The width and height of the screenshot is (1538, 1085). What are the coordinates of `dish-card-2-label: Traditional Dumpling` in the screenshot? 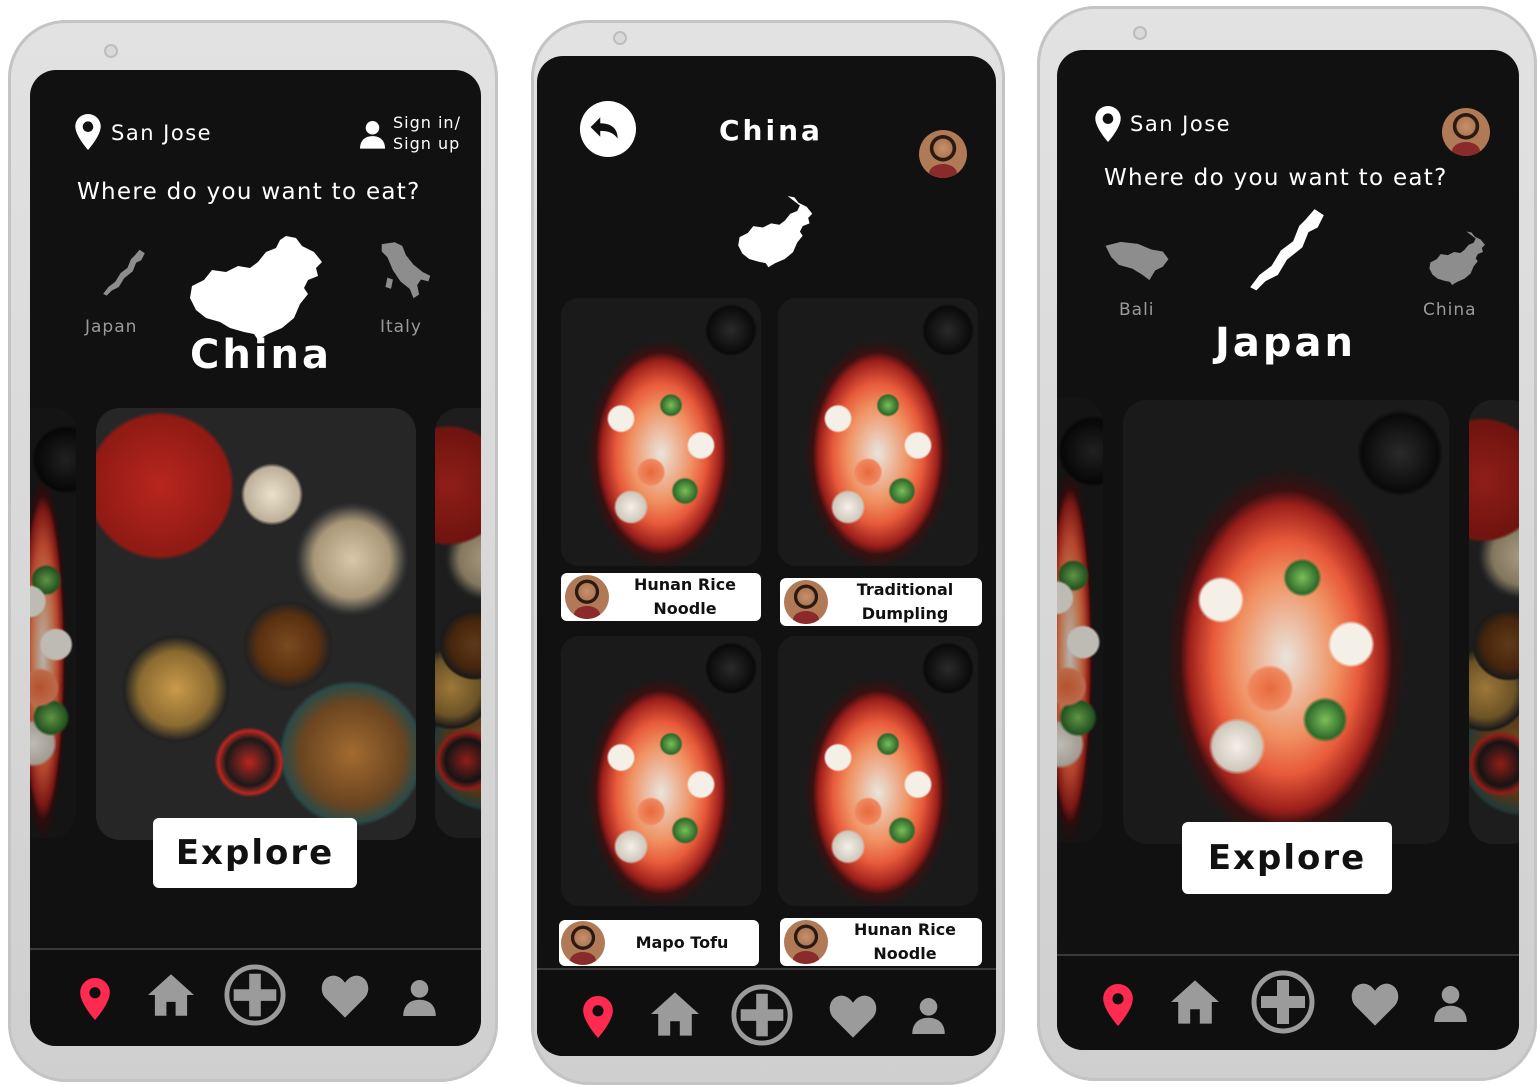 It's located at (881, 602).